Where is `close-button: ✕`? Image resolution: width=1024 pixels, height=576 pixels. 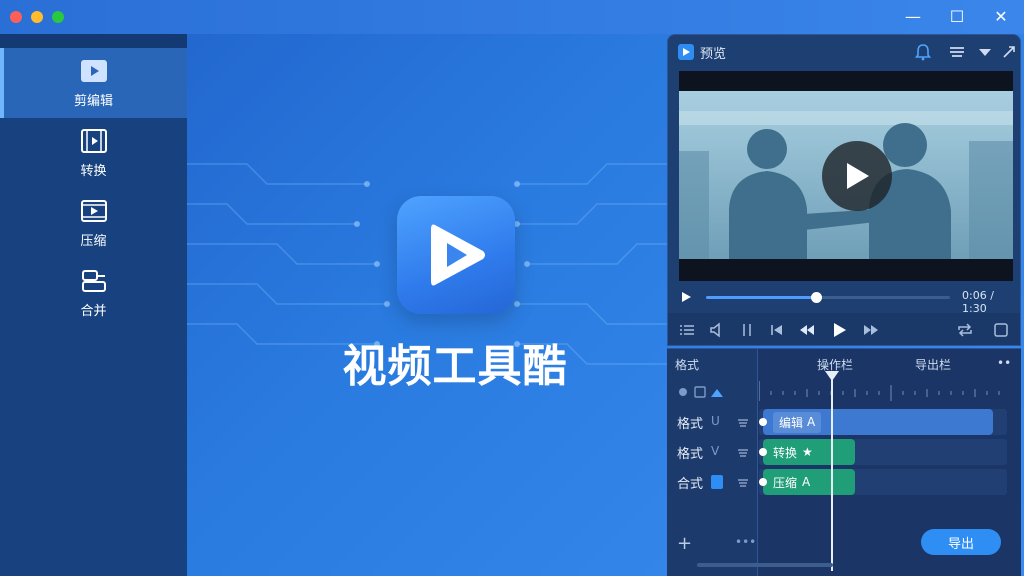
close-button: ✕ is located at coordinates (1001, 16).